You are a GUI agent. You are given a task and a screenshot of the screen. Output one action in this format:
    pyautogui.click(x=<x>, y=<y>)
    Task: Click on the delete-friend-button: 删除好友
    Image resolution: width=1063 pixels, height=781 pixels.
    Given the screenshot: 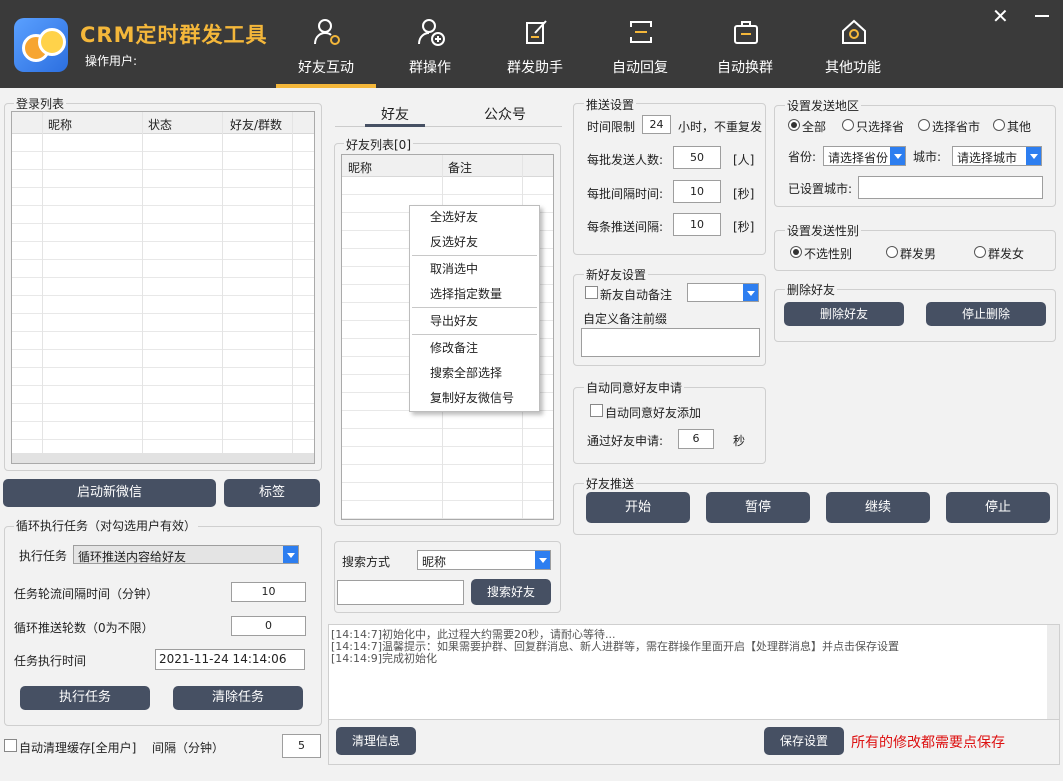 What is the action you would take?
    pyautogui.click(x=844, y=314)
    